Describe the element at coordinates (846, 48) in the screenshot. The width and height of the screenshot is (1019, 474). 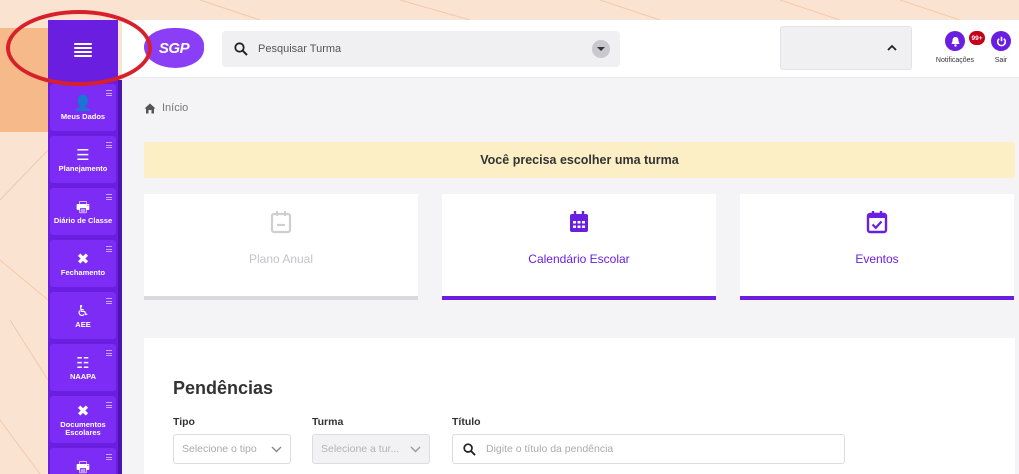
I see `profile-select` at that location.